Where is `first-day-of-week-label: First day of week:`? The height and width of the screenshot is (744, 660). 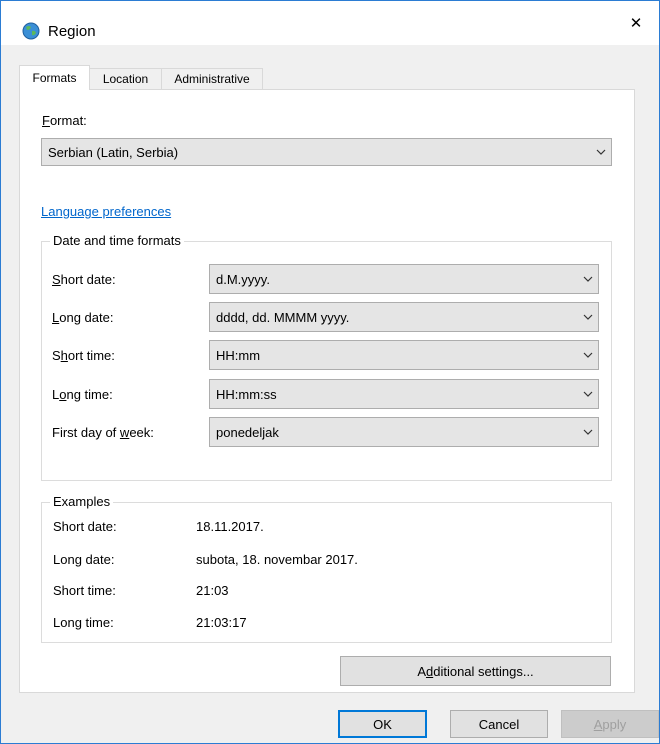 first-day-of-week-label: First day of week: is located at coordinates (103, 432).